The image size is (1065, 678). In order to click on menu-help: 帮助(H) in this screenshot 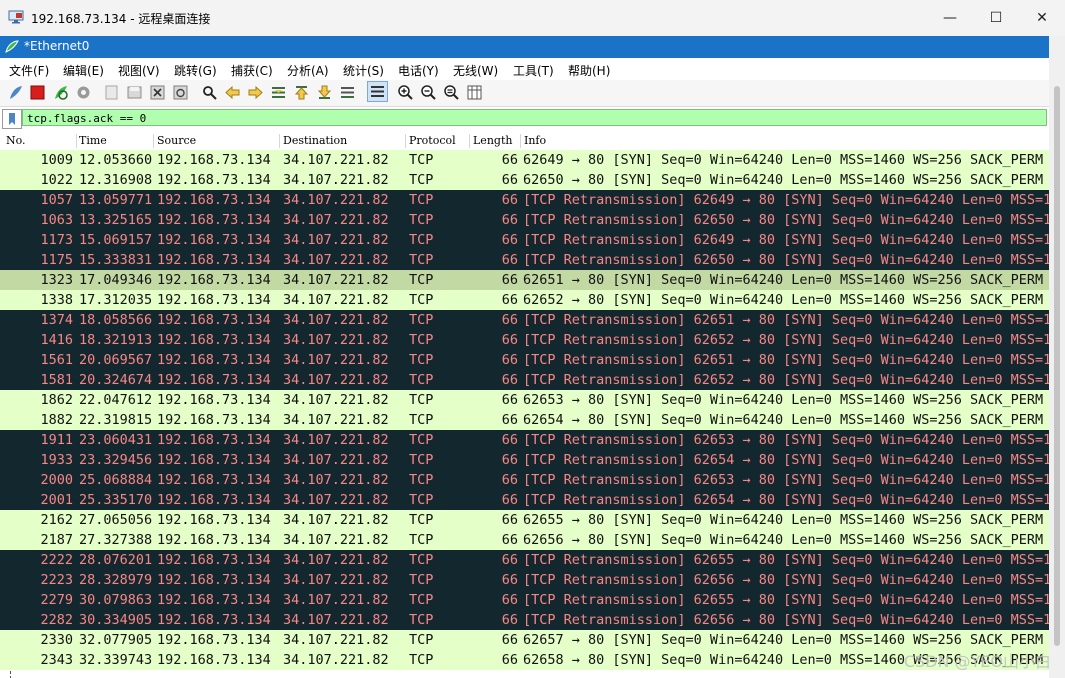, I will do `click(589, 70)`.